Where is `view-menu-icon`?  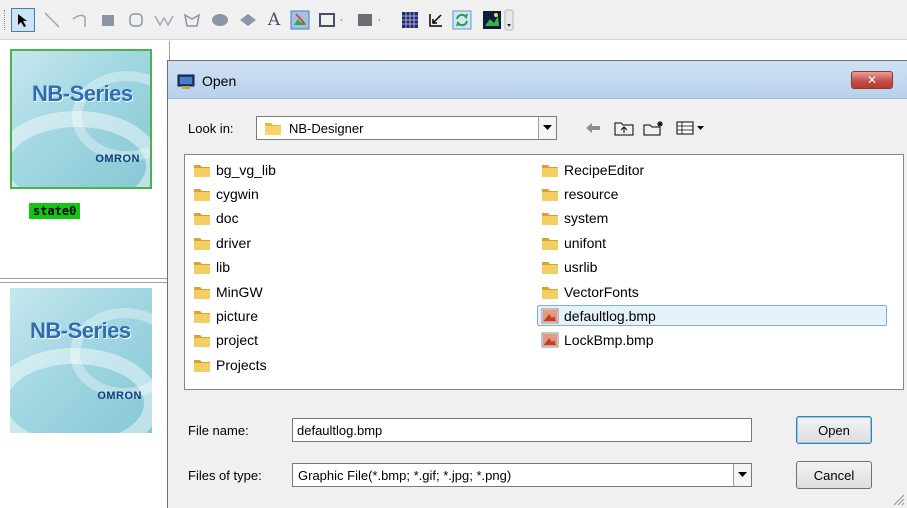 view-menu-icon is located at coordinates (691, 128).